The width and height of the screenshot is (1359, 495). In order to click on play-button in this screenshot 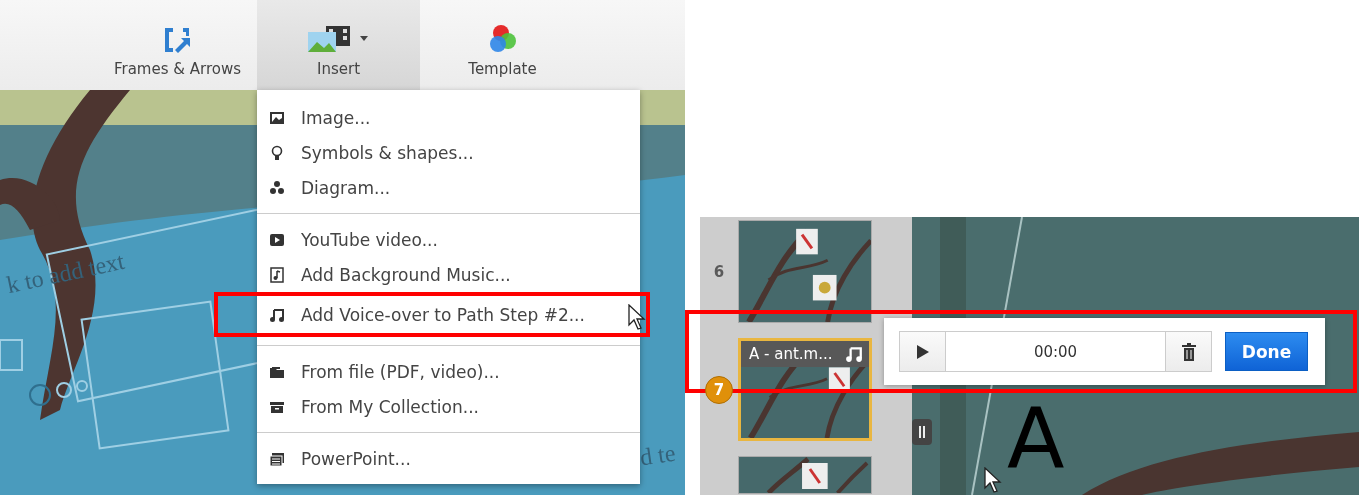, I will do `click(922, 351)`.